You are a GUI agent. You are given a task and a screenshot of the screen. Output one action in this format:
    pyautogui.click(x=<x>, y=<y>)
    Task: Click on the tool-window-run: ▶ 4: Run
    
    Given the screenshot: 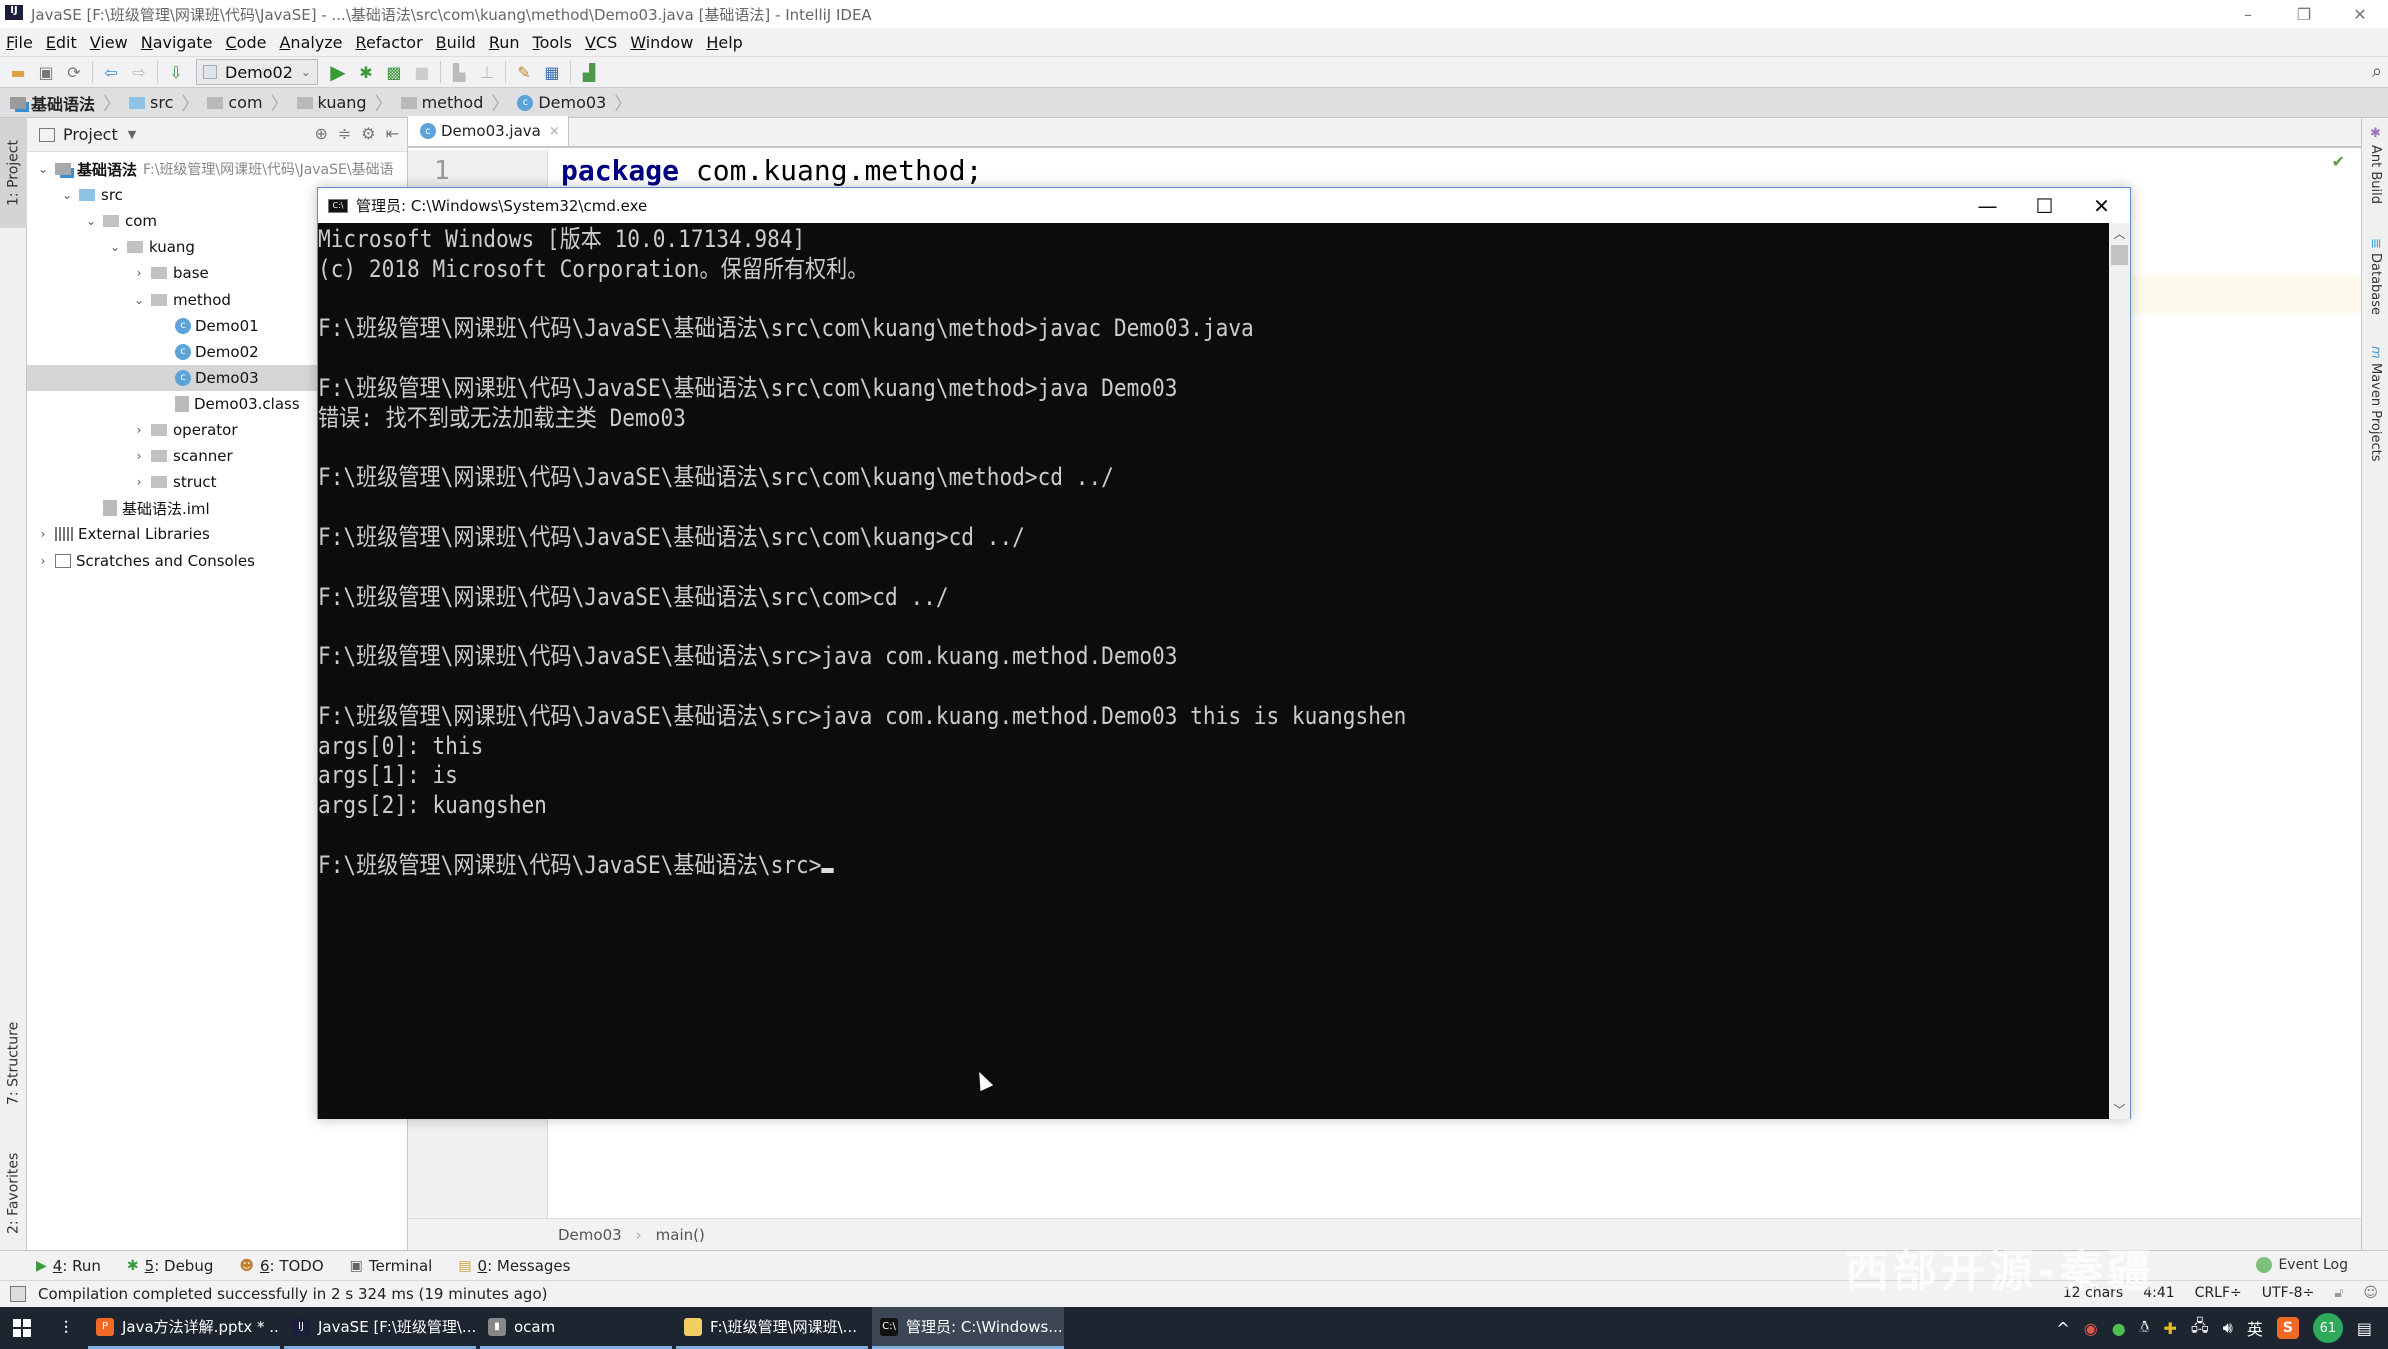 What is the action you would take?
    pyautogui.click(x=68, y=1266)
    